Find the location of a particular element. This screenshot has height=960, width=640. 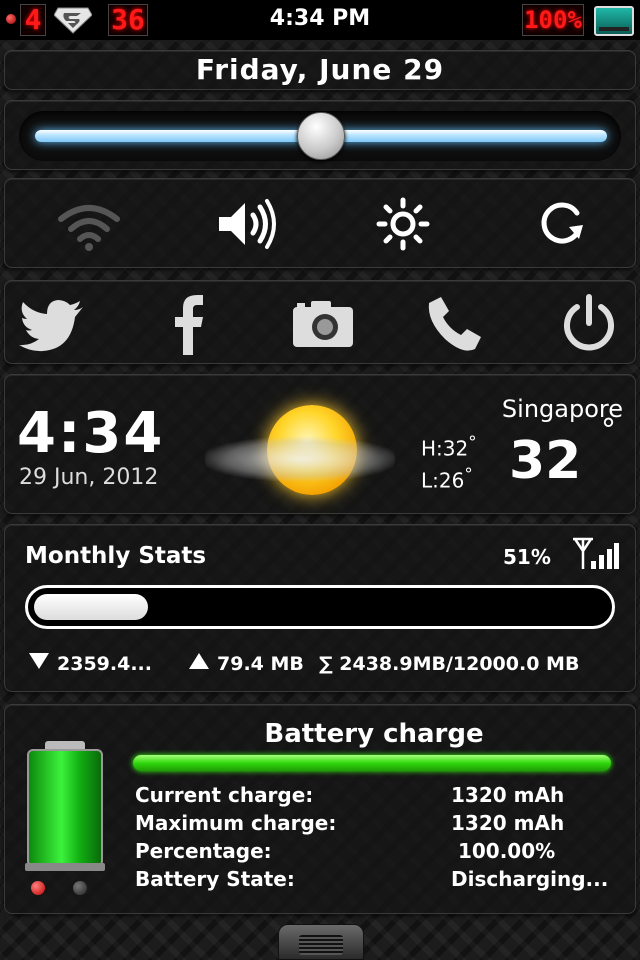

stats-title: Monthly Stats is located at coordinates (116, 556).